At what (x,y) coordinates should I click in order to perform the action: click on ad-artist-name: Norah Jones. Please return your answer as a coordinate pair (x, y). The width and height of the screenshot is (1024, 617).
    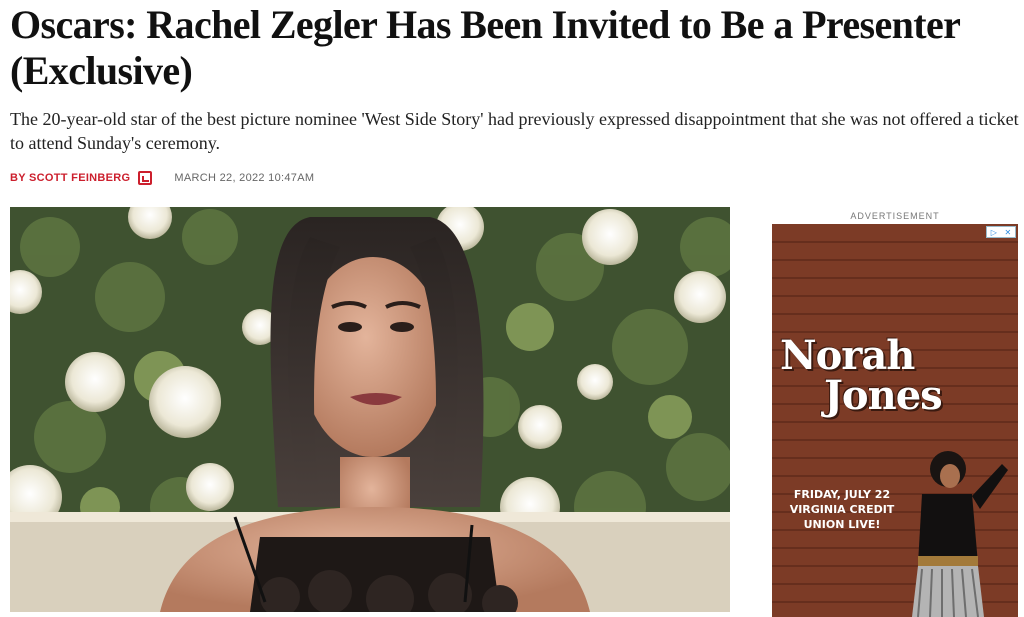
    Looking at the image, I should click on (870, 376).